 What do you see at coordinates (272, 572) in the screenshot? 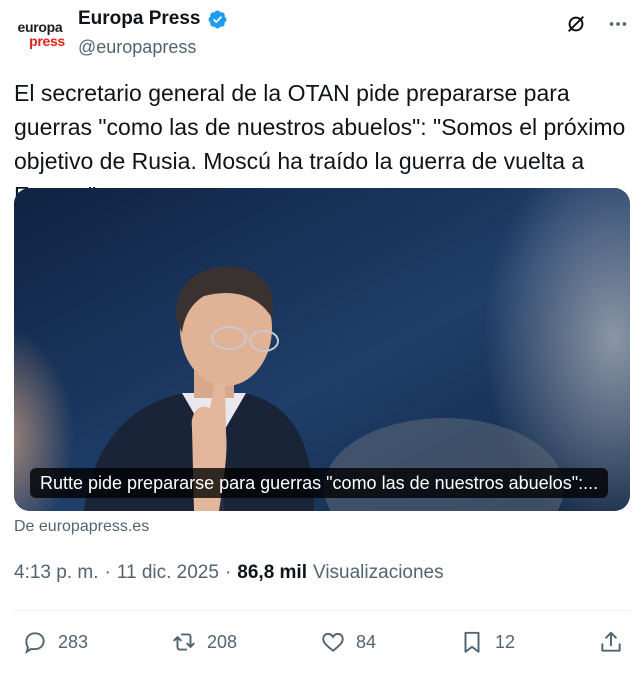
I see `views-count: 86,8 mil` at bounding box center [272, 572].